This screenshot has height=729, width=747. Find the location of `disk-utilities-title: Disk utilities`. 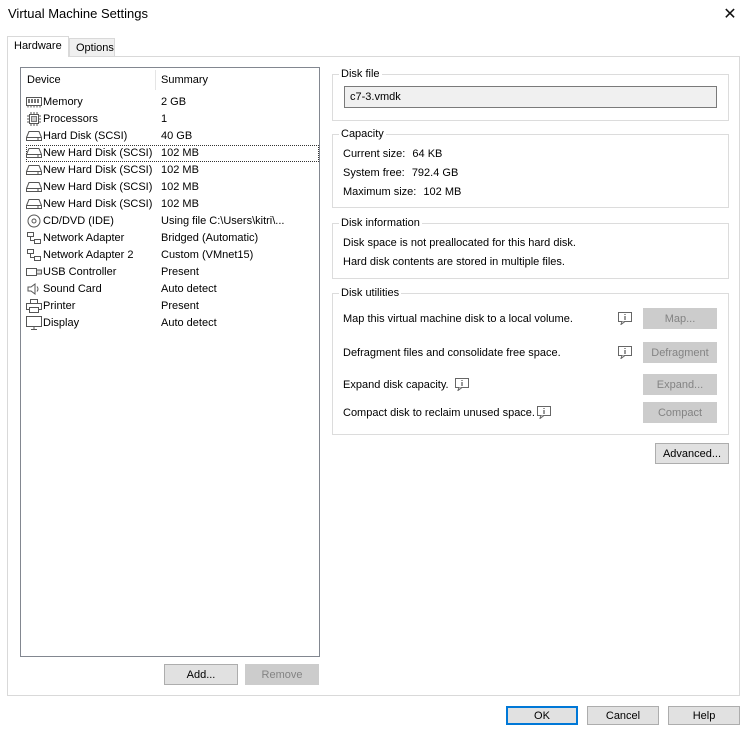

disk-utilities-title: Disk utilities is located at coordinates (370, 293).